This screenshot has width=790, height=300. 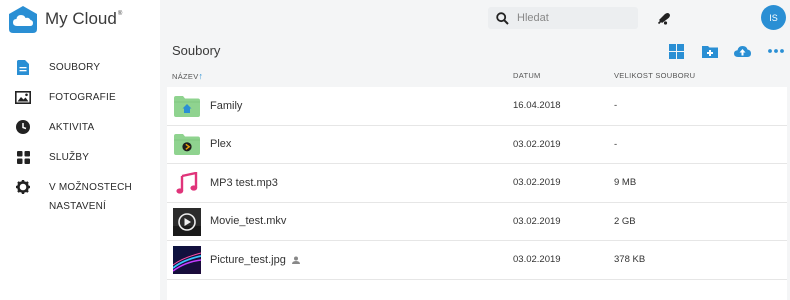 I want to click on cloud-logo-icon, so click(x=23, y=19).